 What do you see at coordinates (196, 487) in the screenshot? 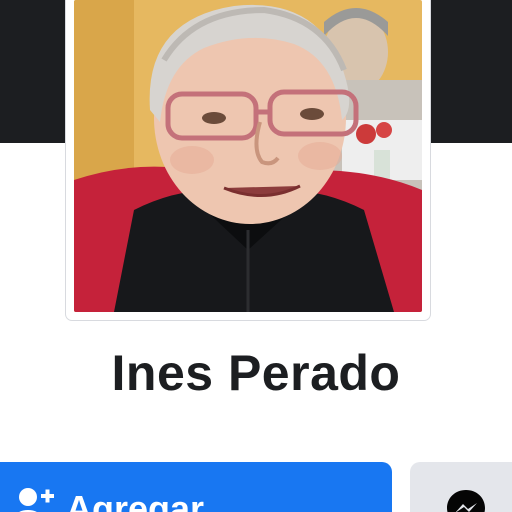
I see `add-friend-button: Agregar` at bounding box center [196, 487].